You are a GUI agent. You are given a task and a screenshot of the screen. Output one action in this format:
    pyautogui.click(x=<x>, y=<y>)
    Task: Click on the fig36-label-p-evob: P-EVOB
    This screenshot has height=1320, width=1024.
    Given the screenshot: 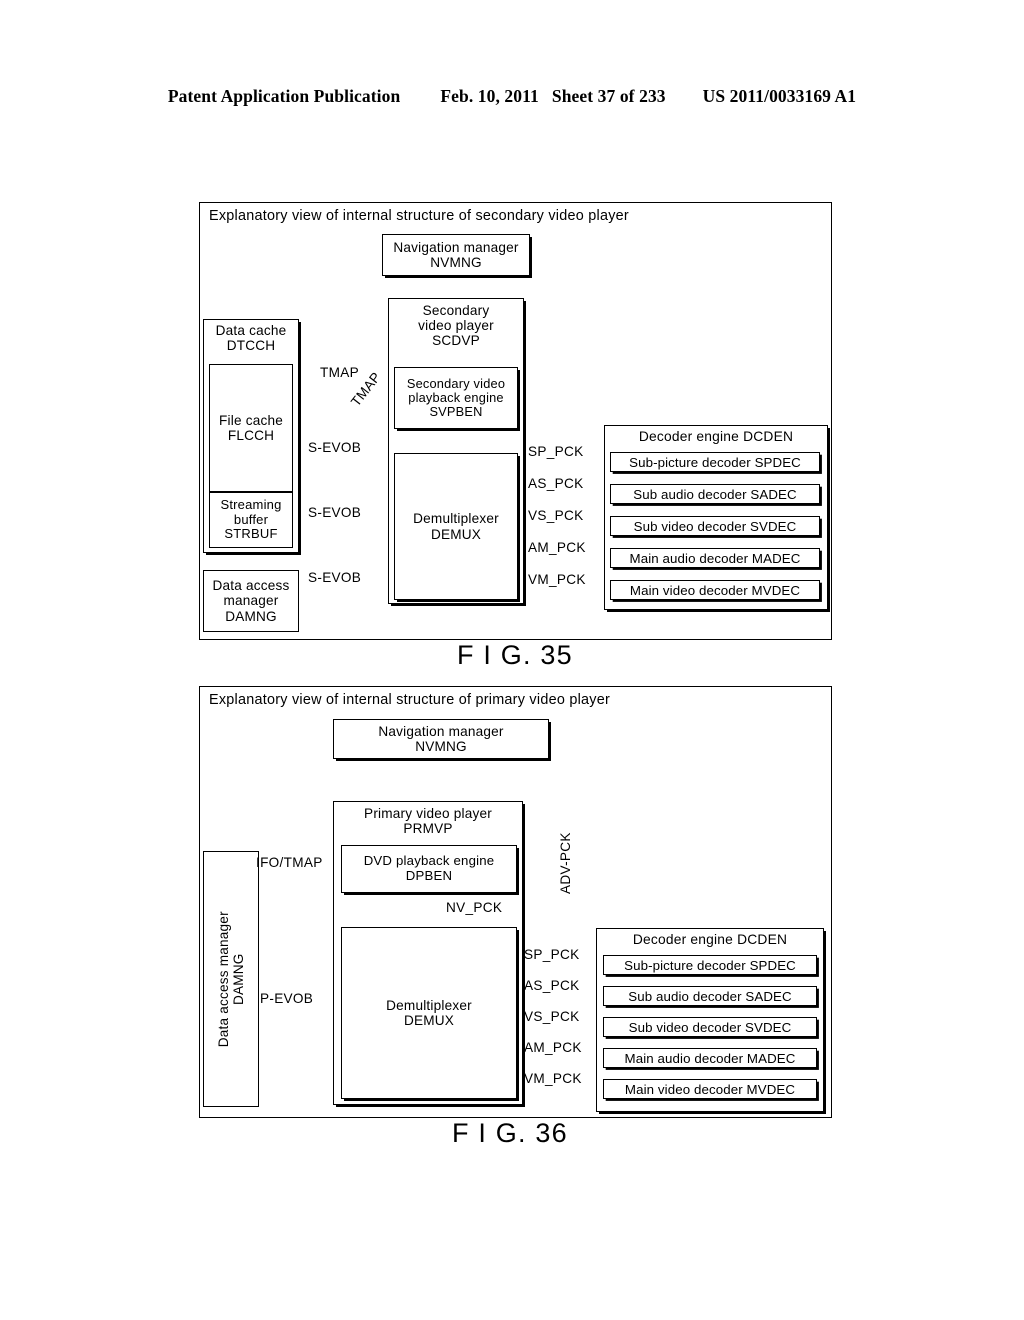 What is the action you would take?
    pyautogui.click(x=287, y=998)
    